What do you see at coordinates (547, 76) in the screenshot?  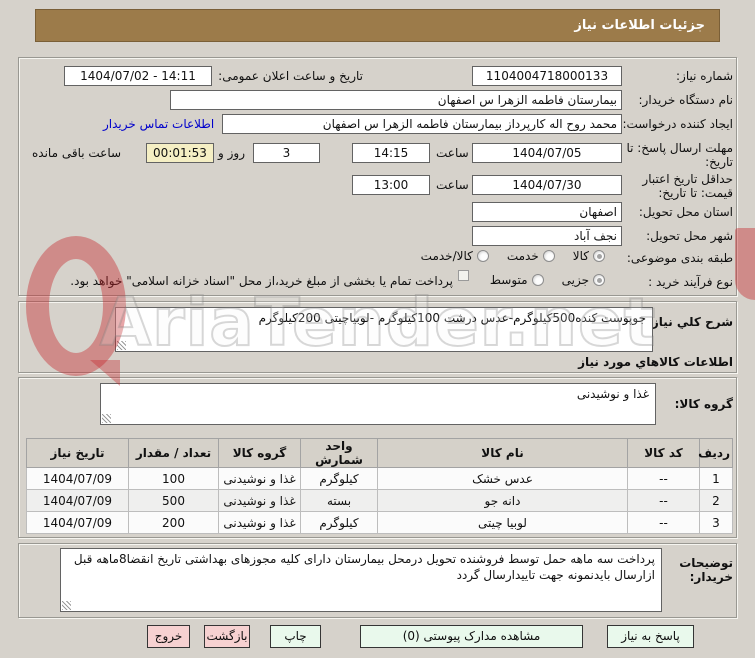 I see `need-number-field: 1104004718000133` at bounding box center [547, 76].